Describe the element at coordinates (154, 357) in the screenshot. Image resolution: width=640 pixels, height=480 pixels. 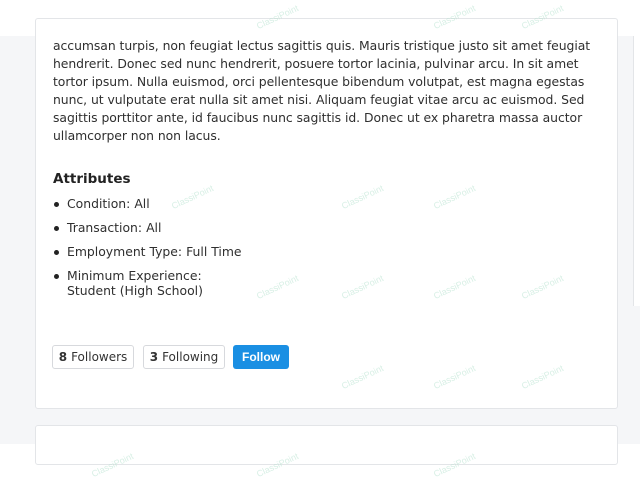
I see `following-count: 3` at that location.